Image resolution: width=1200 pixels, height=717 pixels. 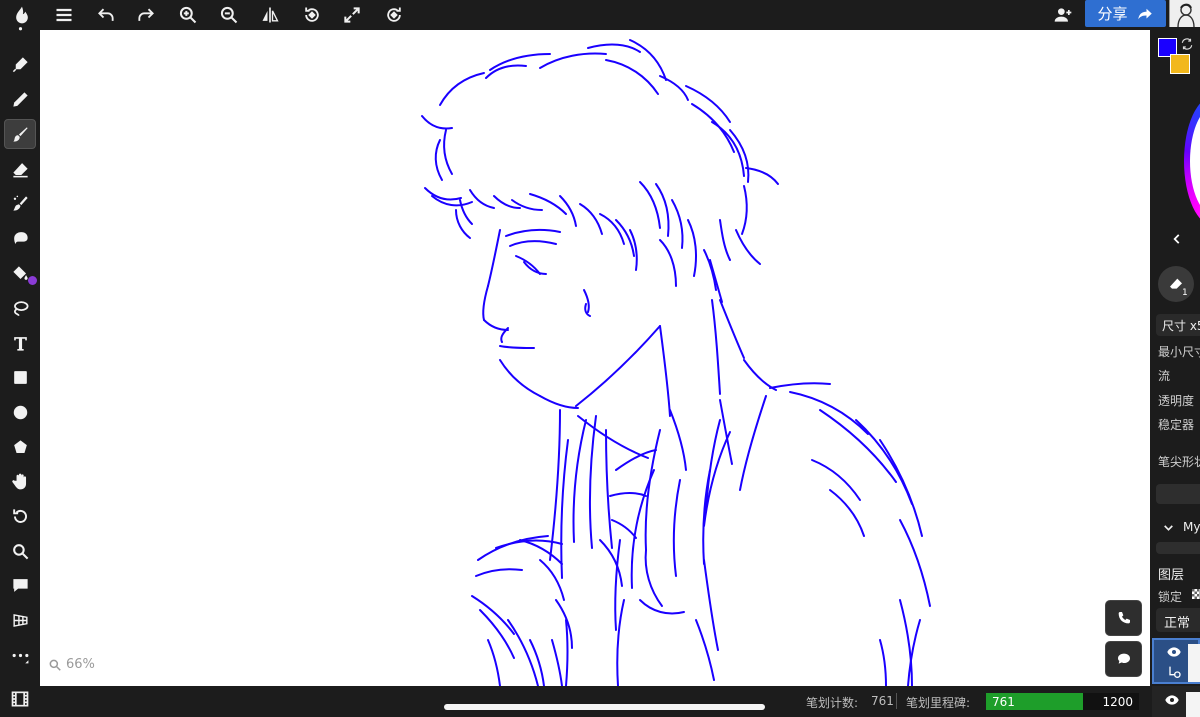 I want to click on layer-item, so click(x=1176, y=701).